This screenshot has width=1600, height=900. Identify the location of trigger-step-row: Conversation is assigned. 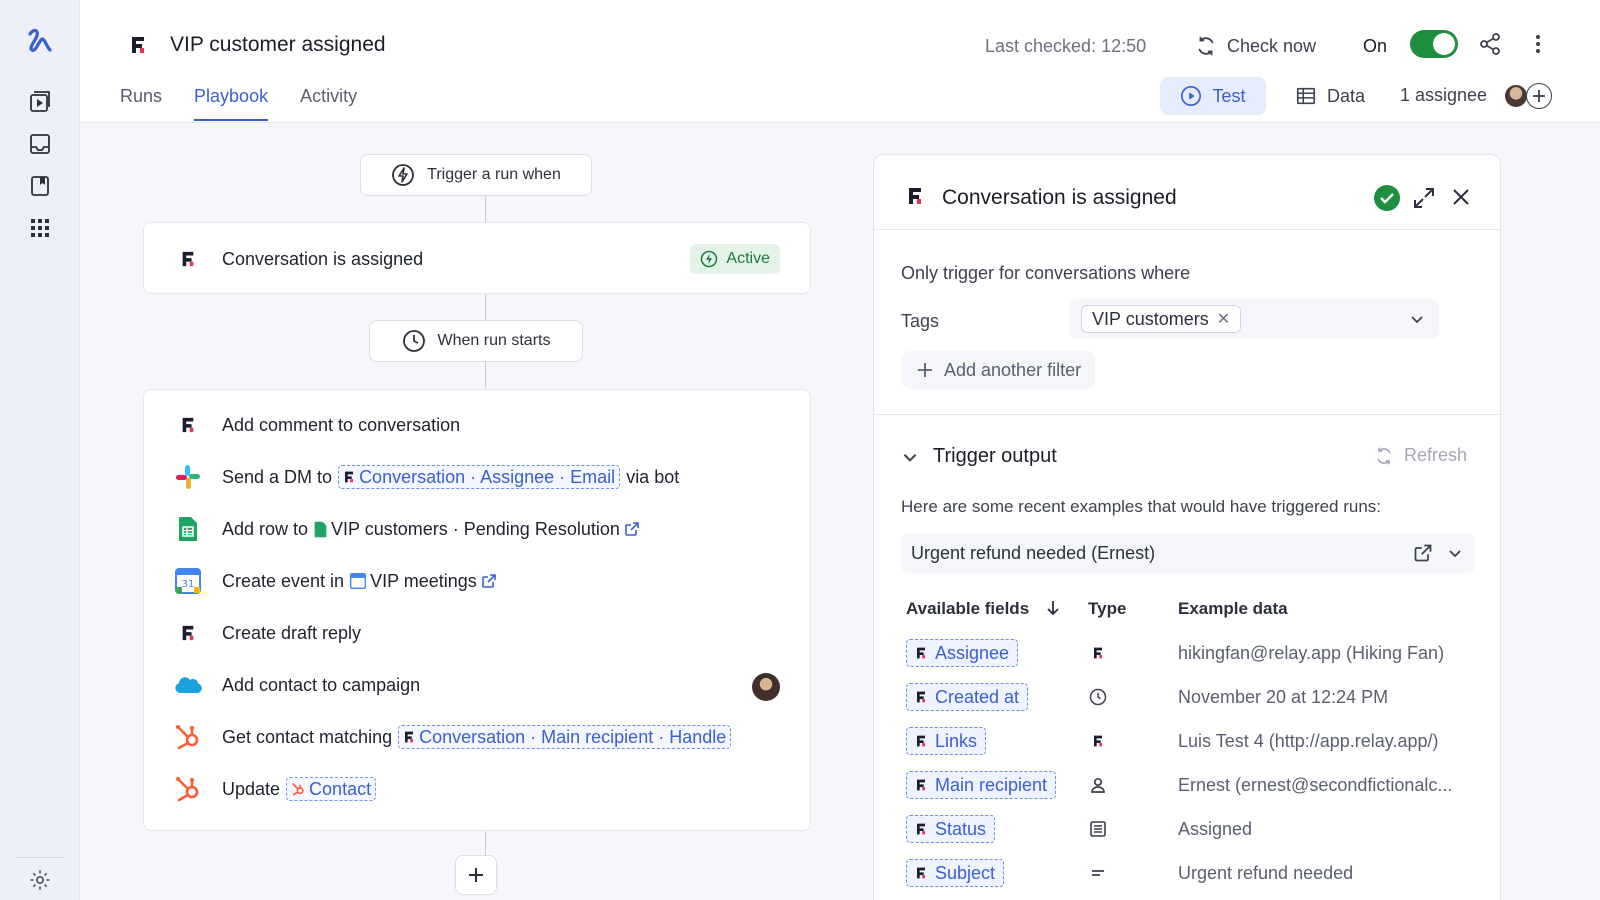
(298, 259).